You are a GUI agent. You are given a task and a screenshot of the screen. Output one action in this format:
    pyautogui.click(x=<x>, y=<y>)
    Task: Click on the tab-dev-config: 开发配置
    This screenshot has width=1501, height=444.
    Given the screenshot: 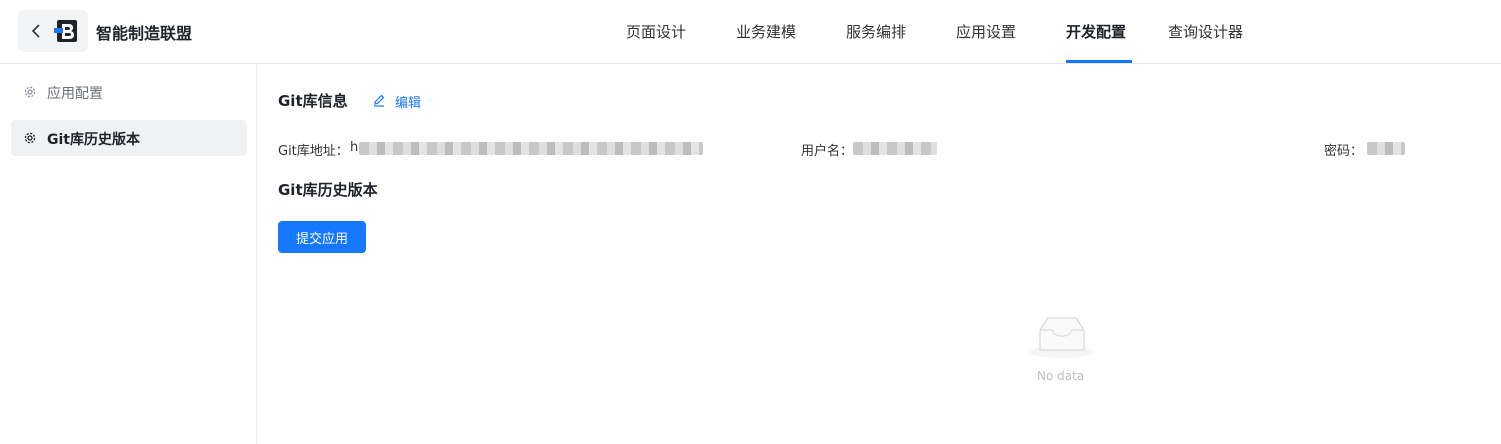 What is the action you would take?
    pyautogui.click(x=1096, y=31)
    